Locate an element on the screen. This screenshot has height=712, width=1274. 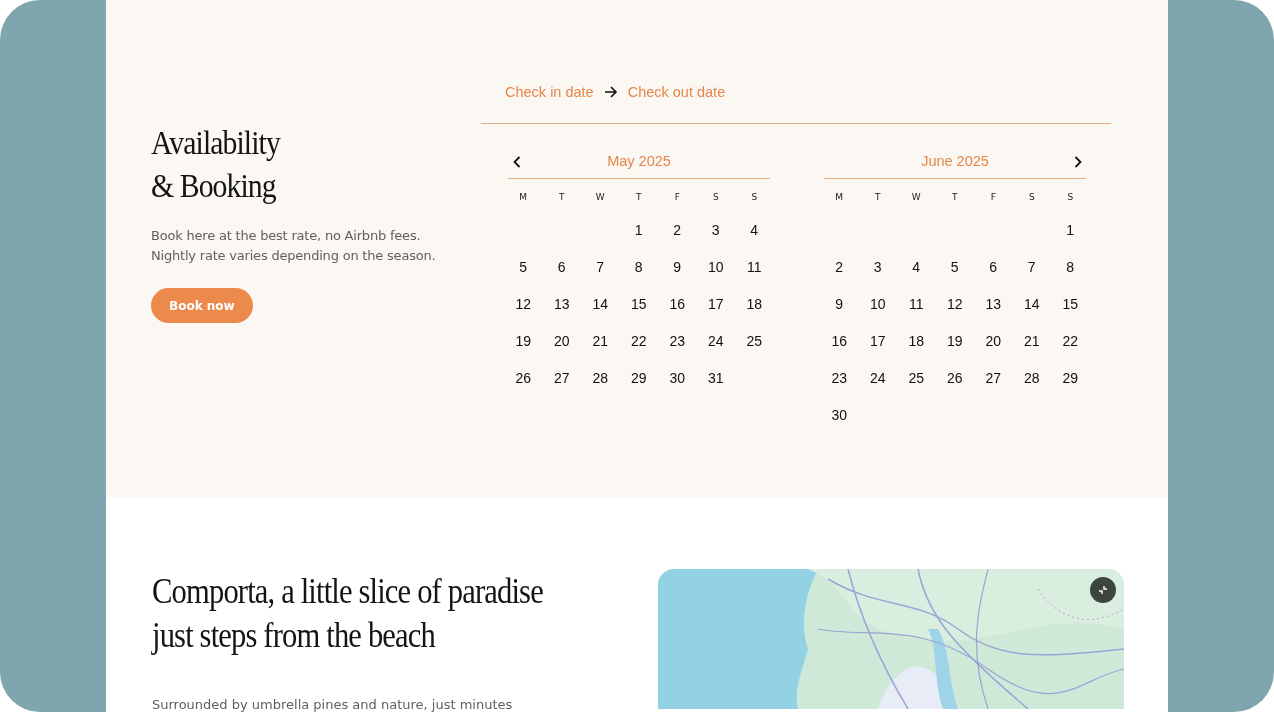
previous-month-icon is located at coordinates (517, 162).